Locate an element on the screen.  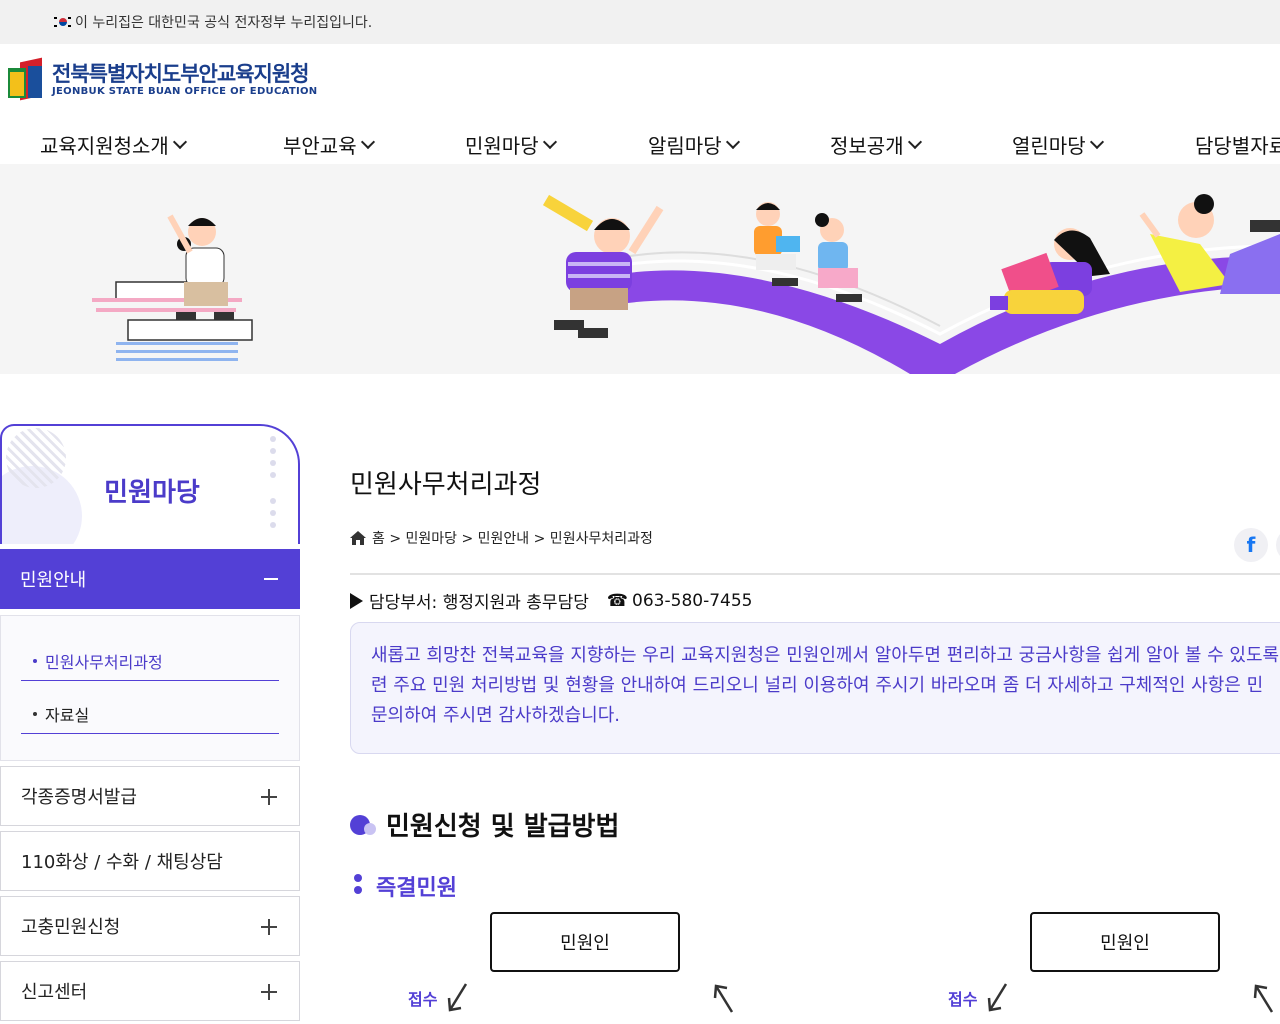
department-info: 담당부서: 행정지원과 총무담당 ☎ 063-580-7455 is located at coordinates (551, 600).